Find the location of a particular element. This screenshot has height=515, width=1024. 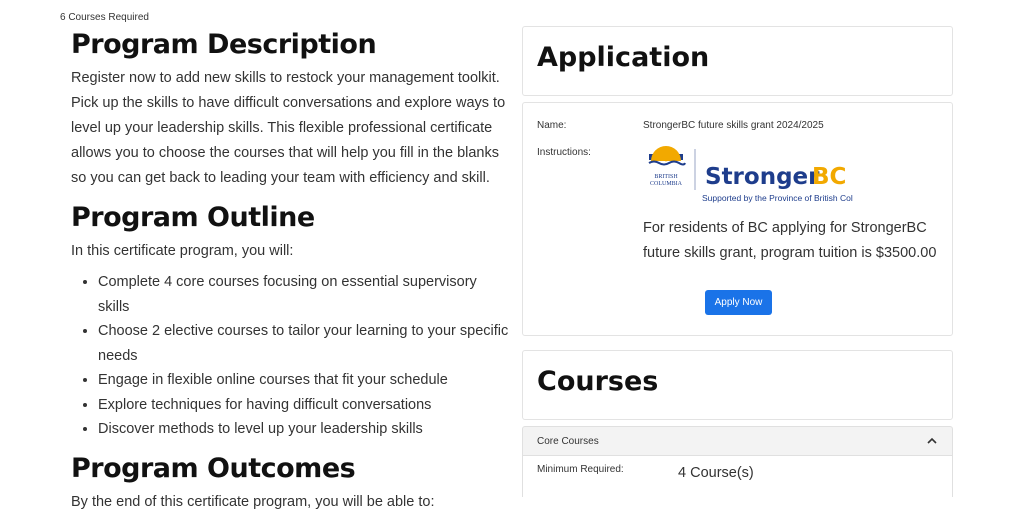

application-heading: Application is located at coordinates (623, 57).